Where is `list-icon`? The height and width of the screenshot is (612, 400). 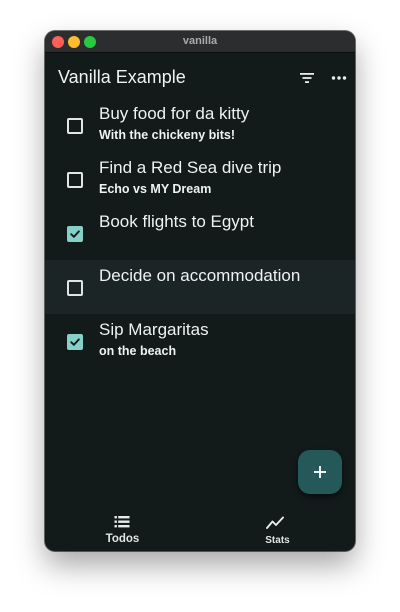 list-icon is located at coordinates (122, 524).